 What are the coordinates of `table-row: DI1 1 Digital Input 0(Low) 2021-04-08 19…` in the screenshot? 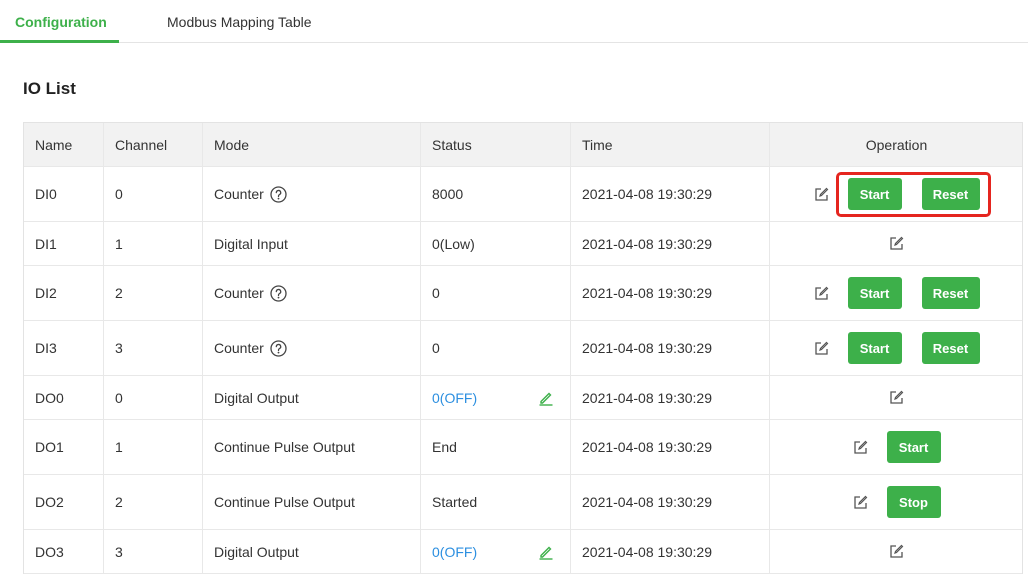 It's located at (523, 244).